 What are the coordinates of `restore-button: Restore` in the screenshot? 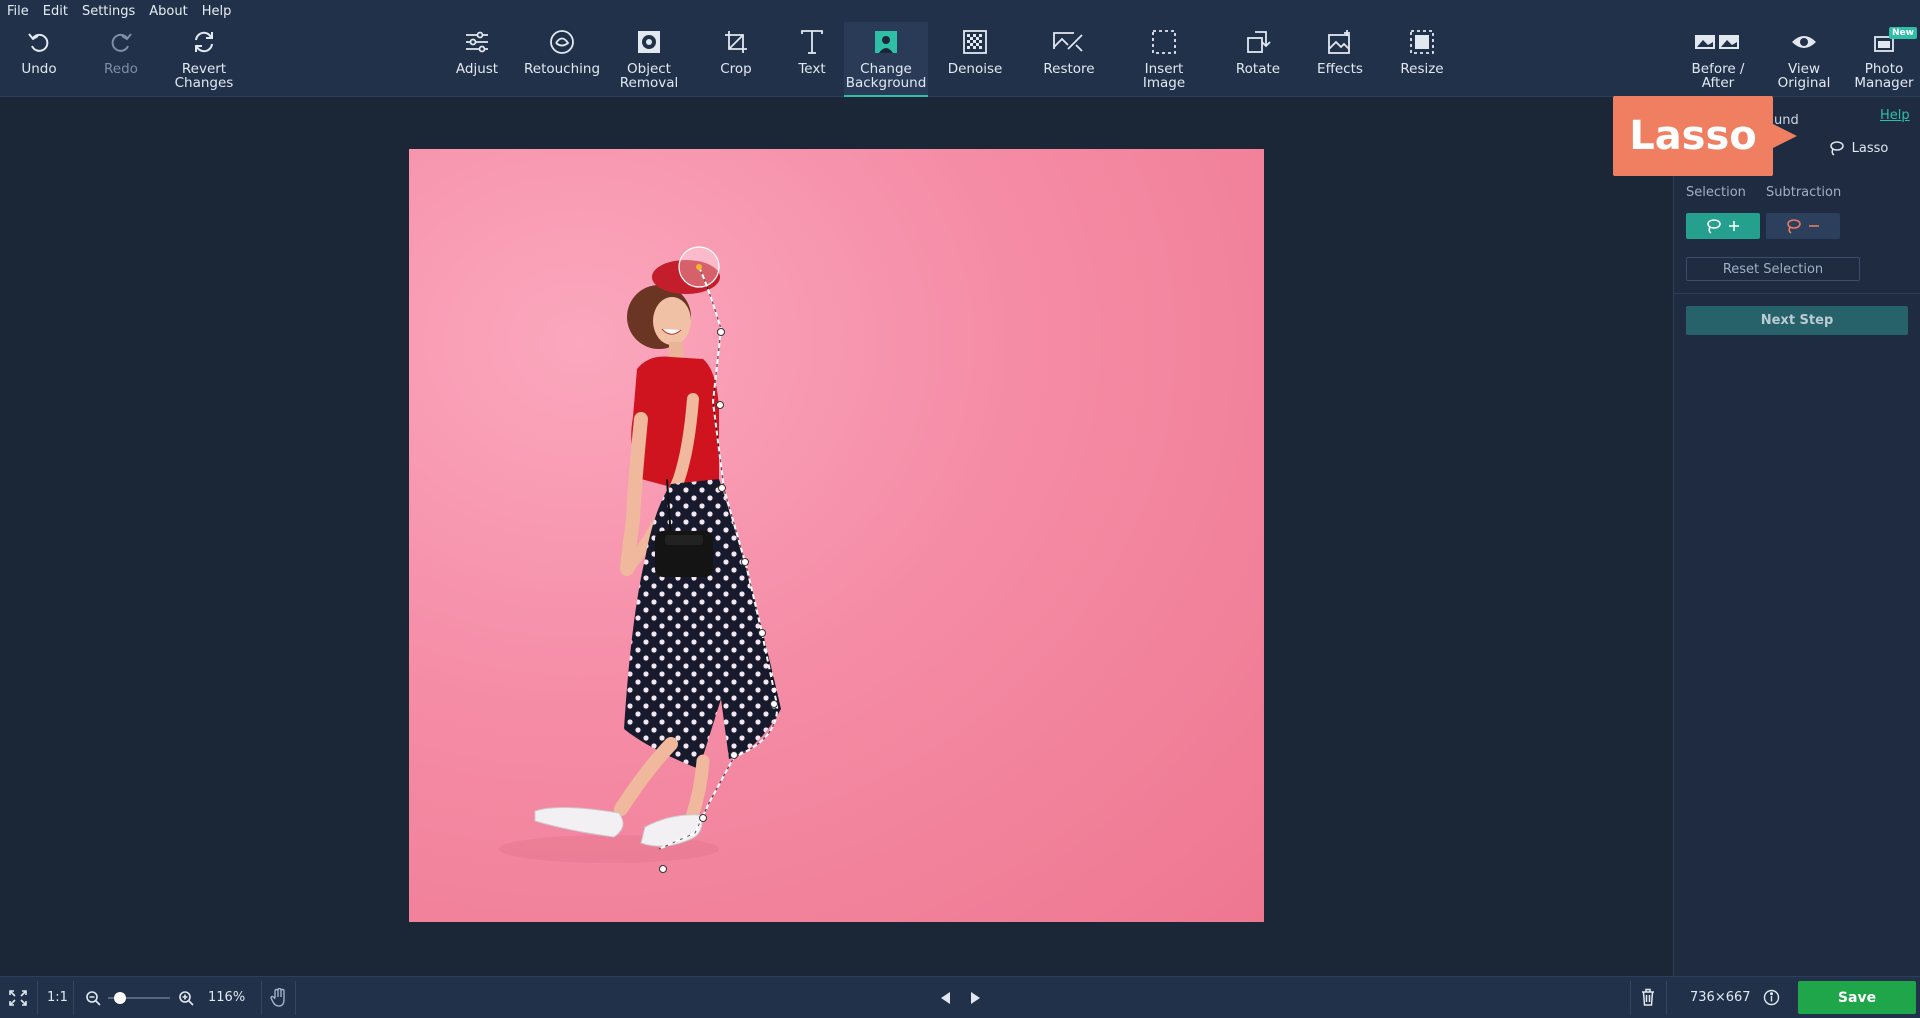 It's located at (1069, 59).